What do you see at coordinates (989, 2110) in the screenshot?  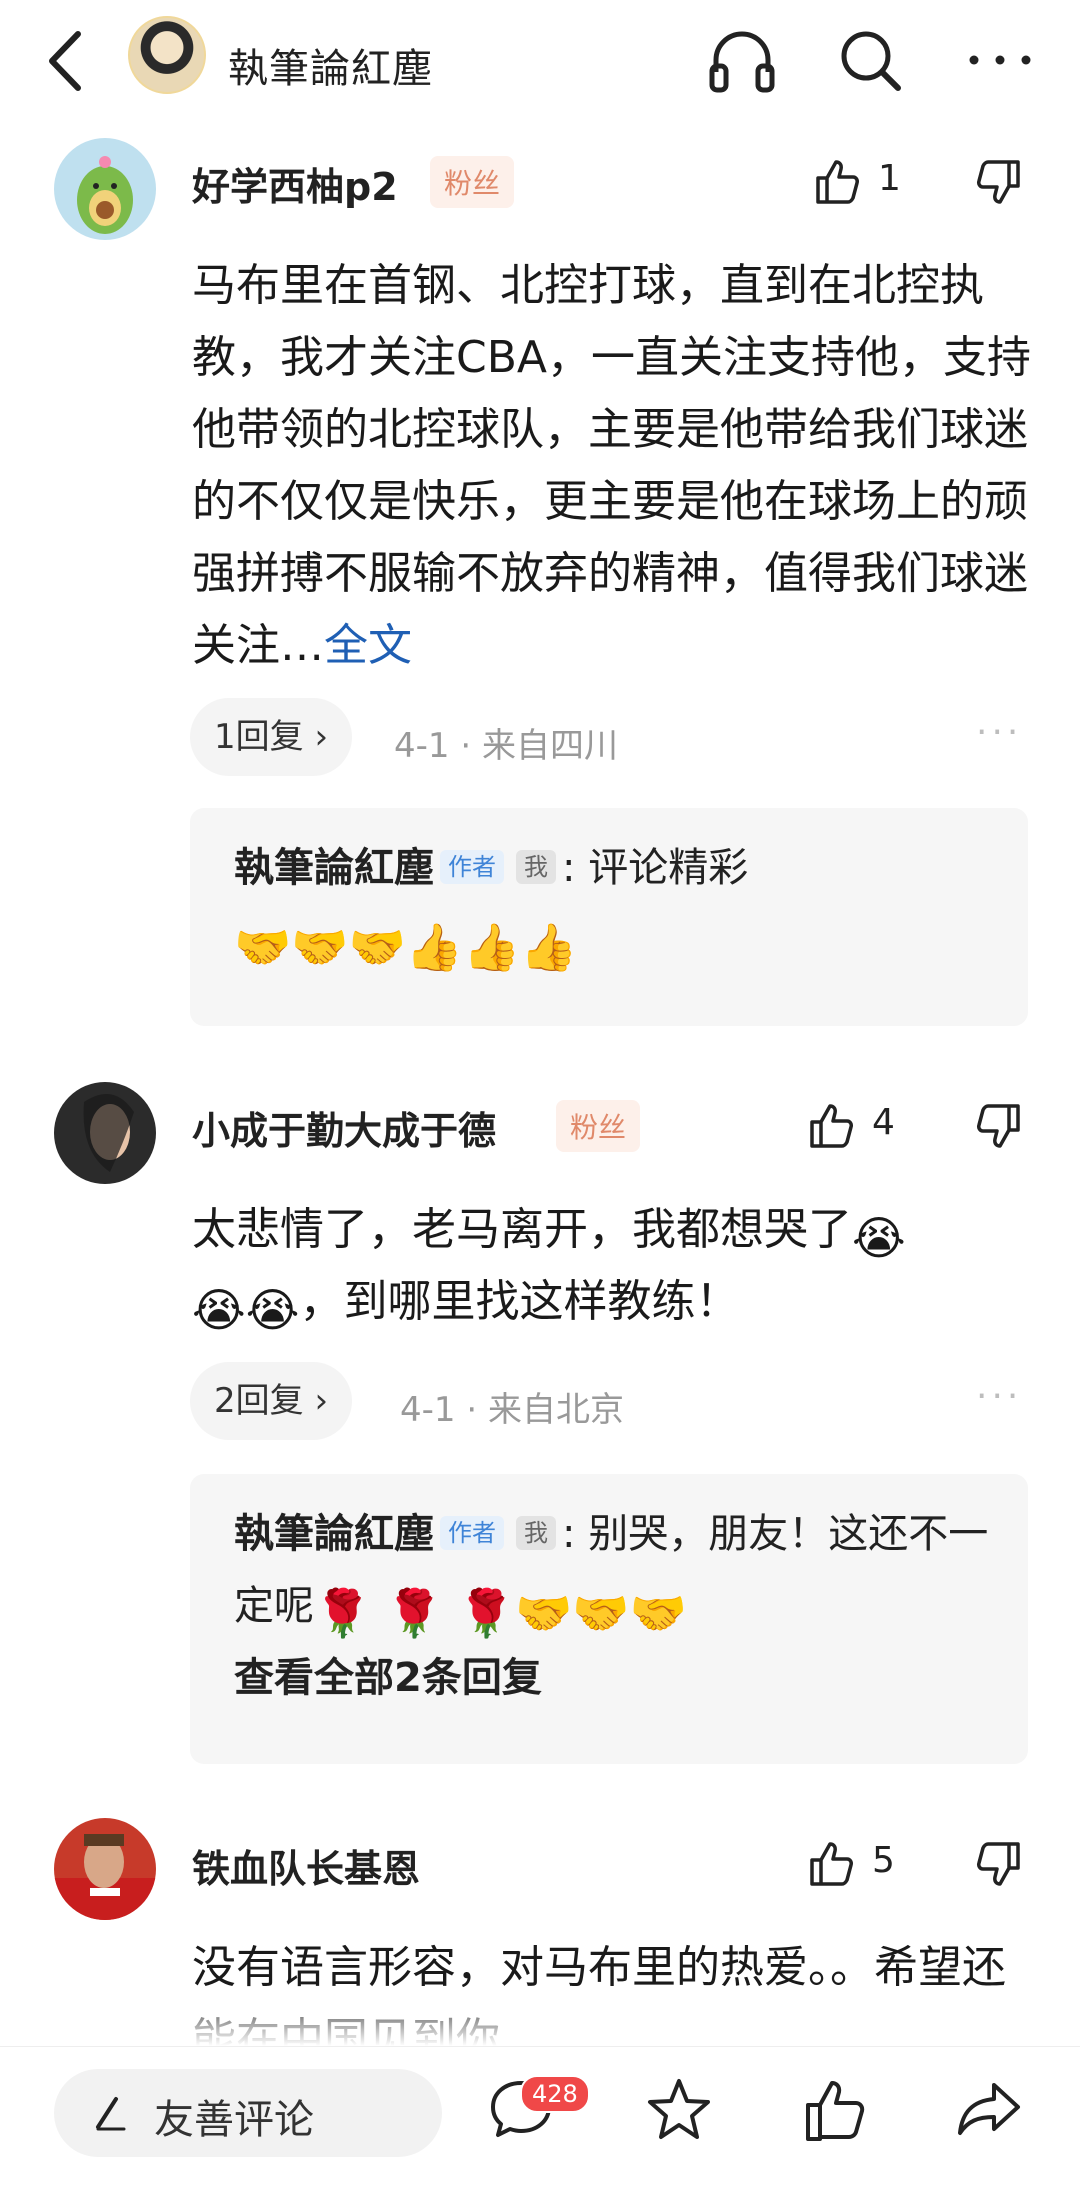 I see `share-icon` at bounding box center [989, 2110].